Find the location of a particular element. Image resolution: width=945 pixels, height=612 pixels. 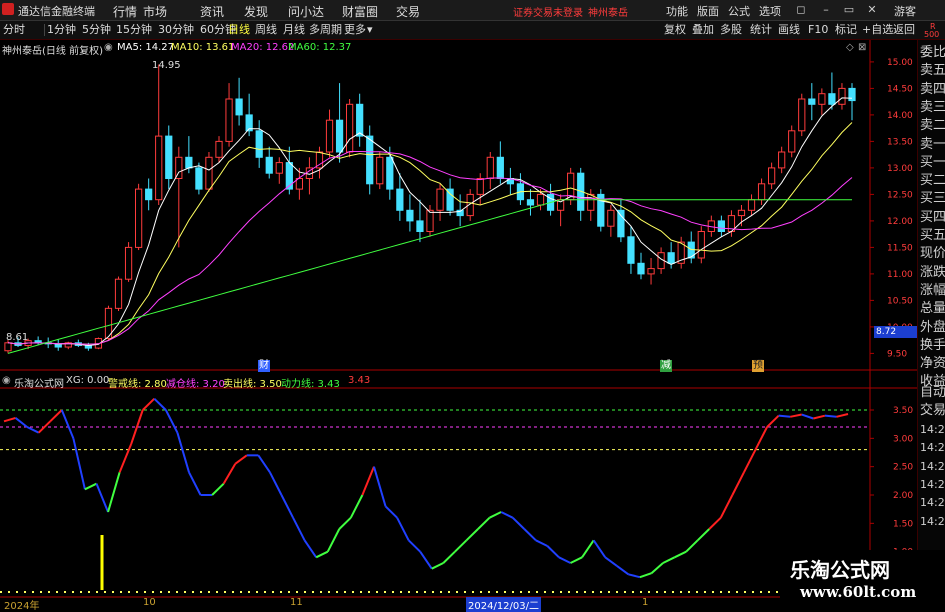

side-item: 卖一 is located at coordinates (932, 144).